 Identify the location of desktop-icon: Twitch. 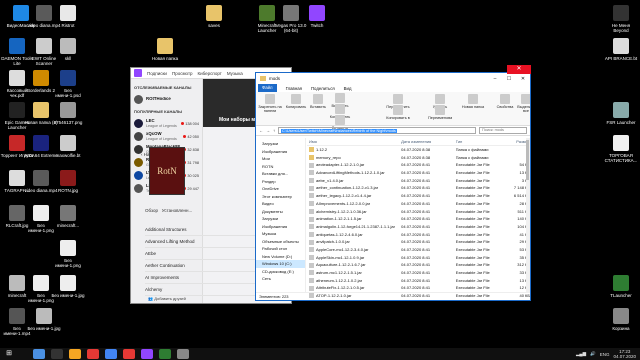
(317, 16).